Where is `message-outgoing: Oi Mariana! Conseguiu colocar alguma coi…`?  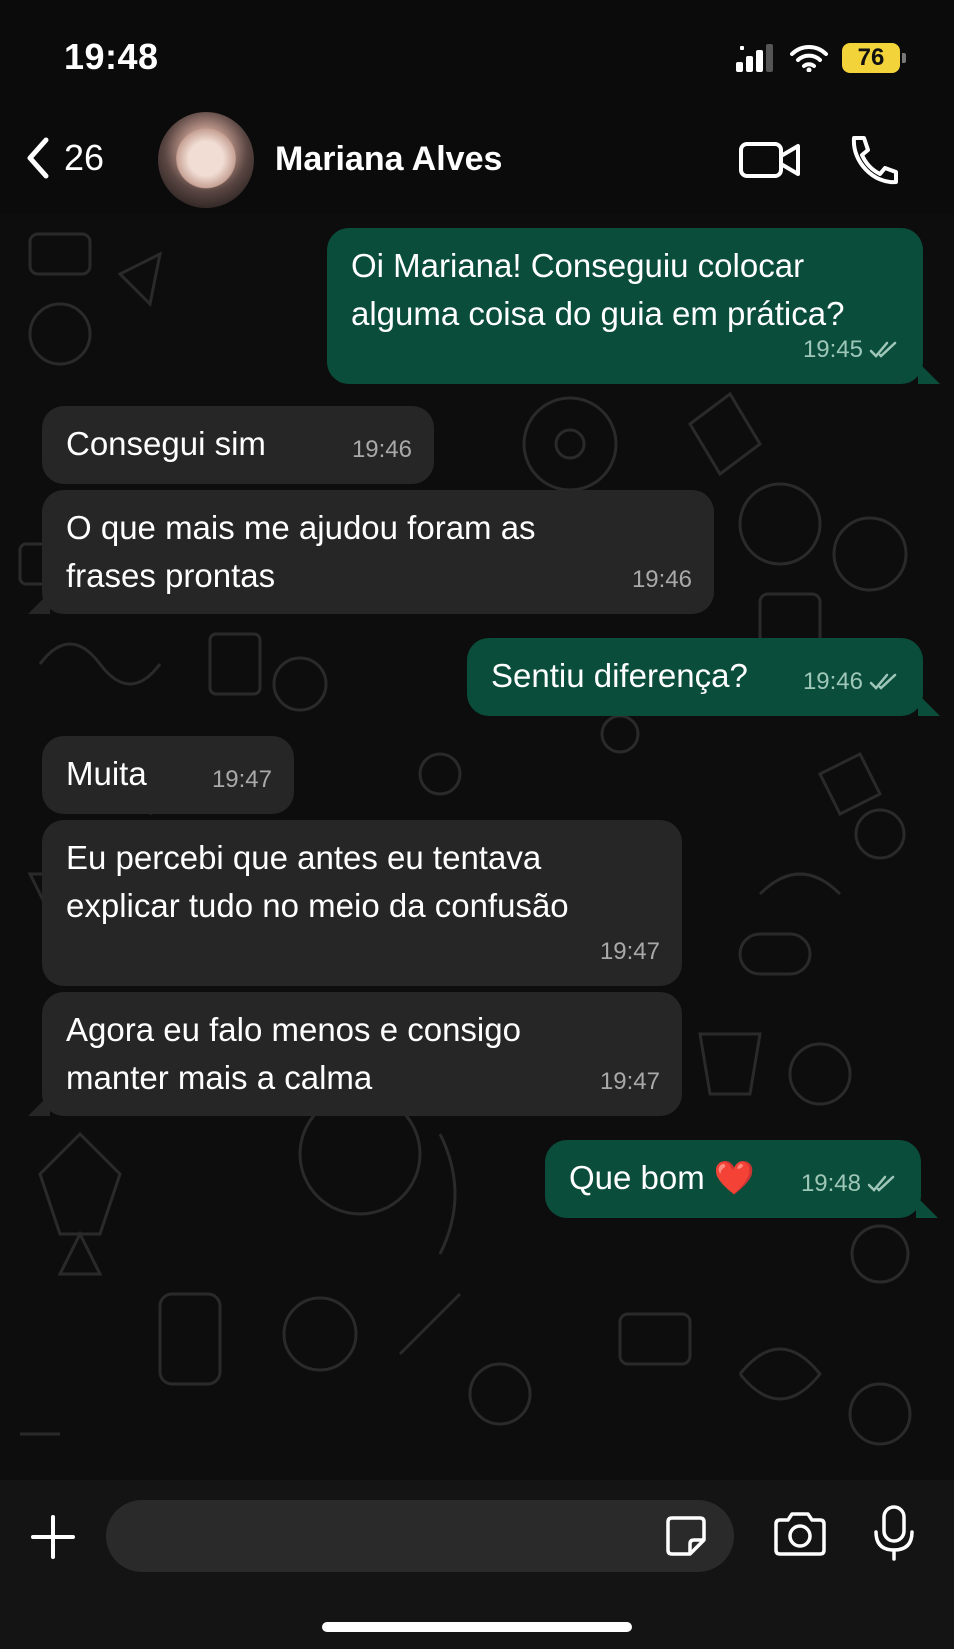 message-outgoing: Oi Mariana! Conseguiu colocar alguma coi… is located at coordinates (625, 306).